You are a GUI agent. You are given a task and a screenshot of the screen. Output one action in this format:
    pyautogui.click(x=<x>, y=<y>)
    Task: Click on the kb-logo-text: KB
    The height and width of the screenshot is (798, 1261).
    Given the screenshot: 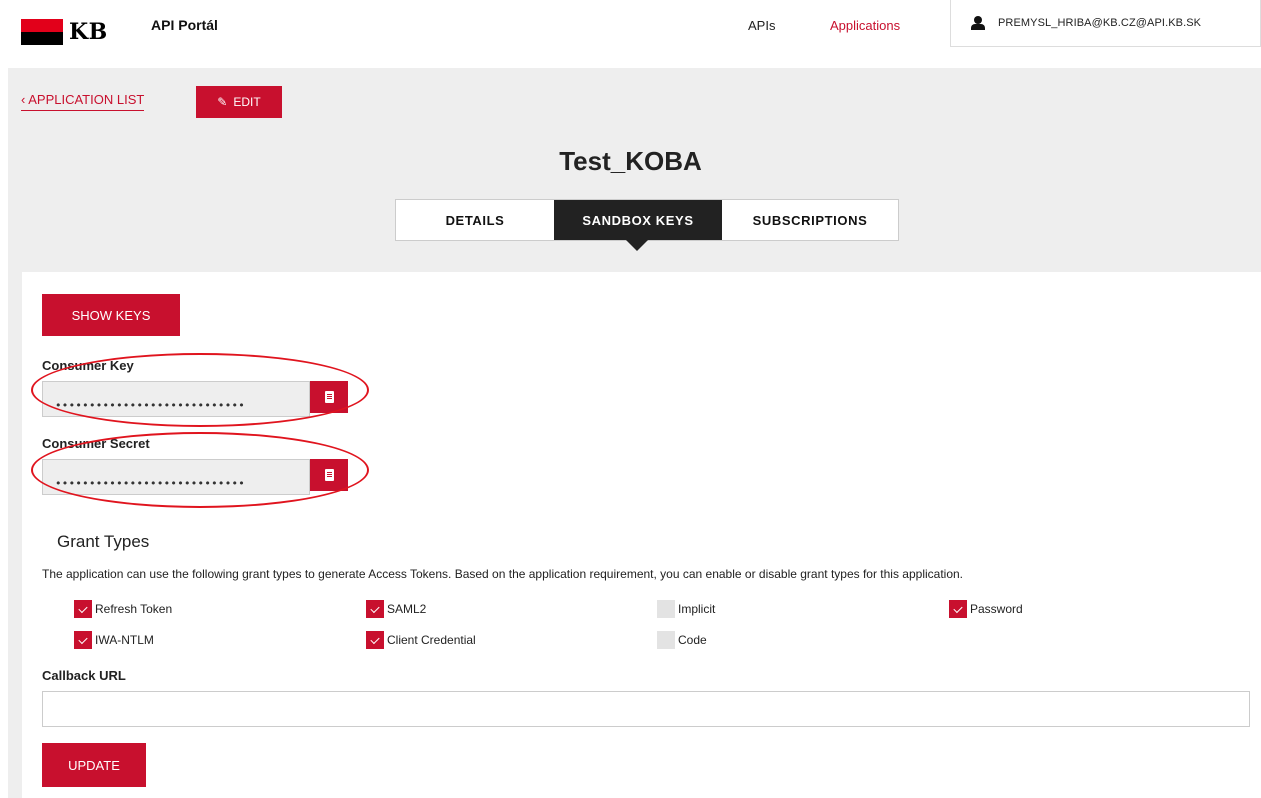 What is the action you would take?
    pyautogui.click(x=88, y=32)
    